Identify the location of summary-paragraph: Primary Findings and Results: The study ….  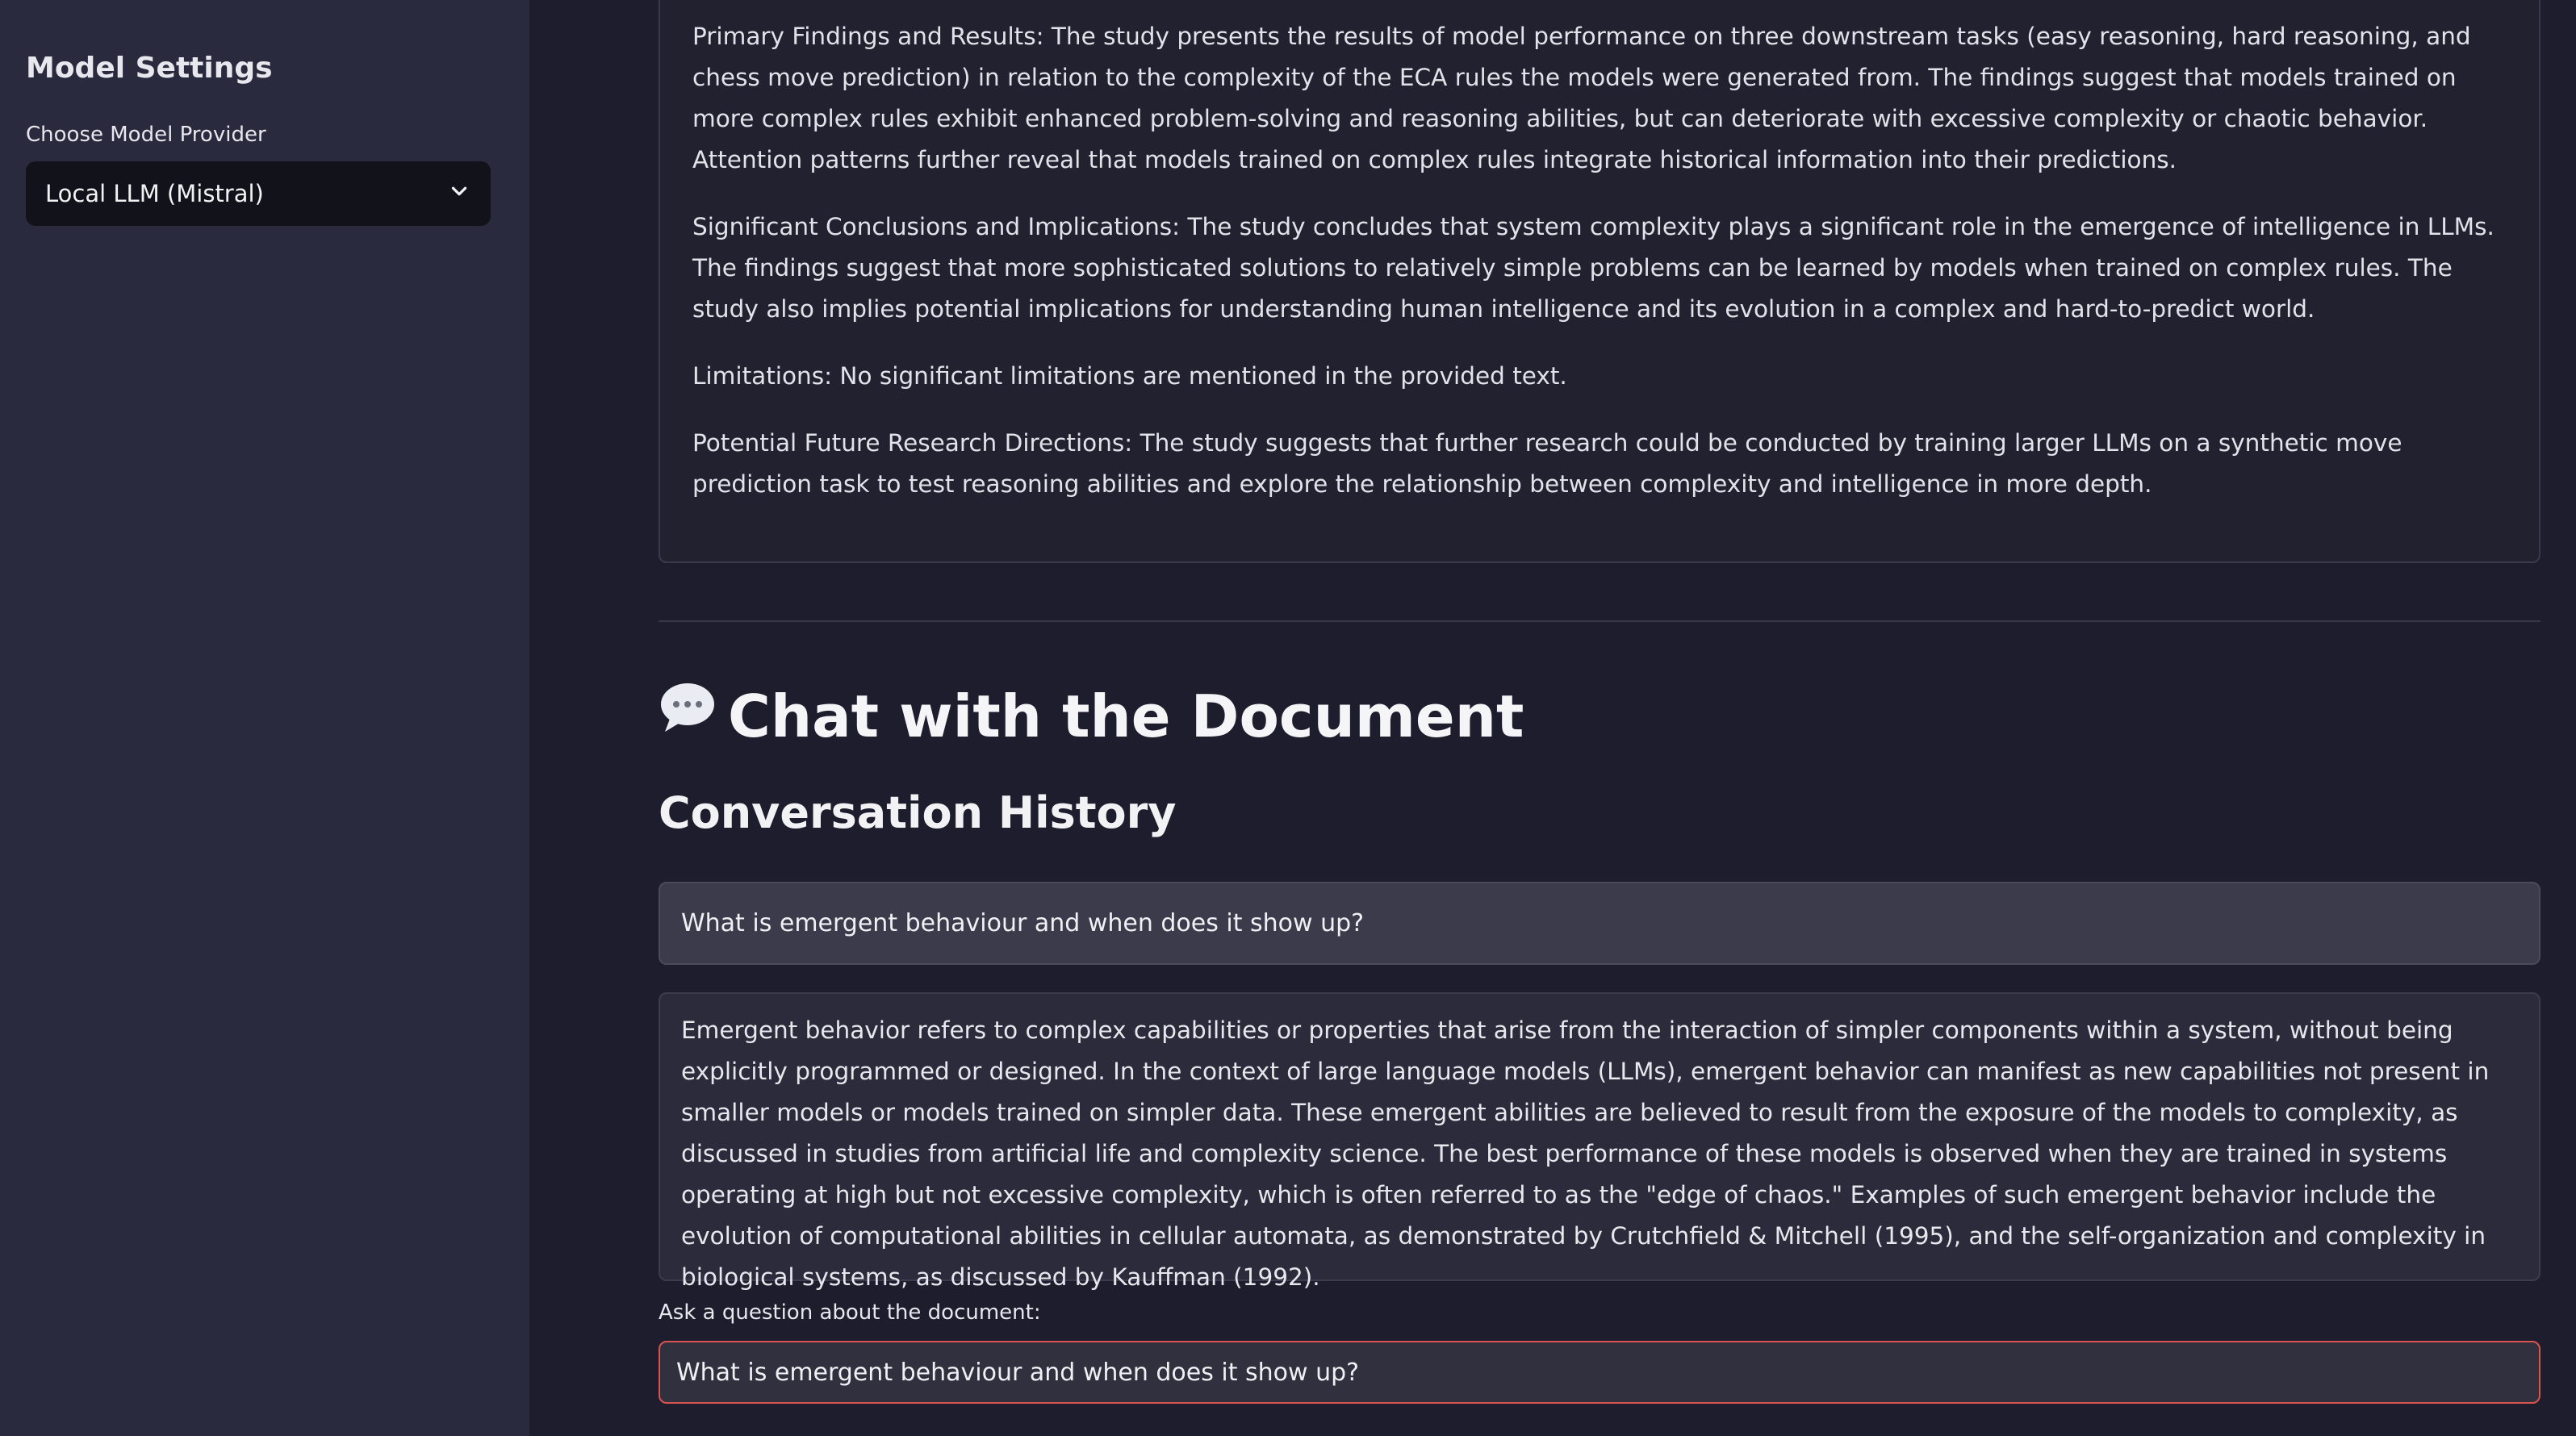
(1581, 98).